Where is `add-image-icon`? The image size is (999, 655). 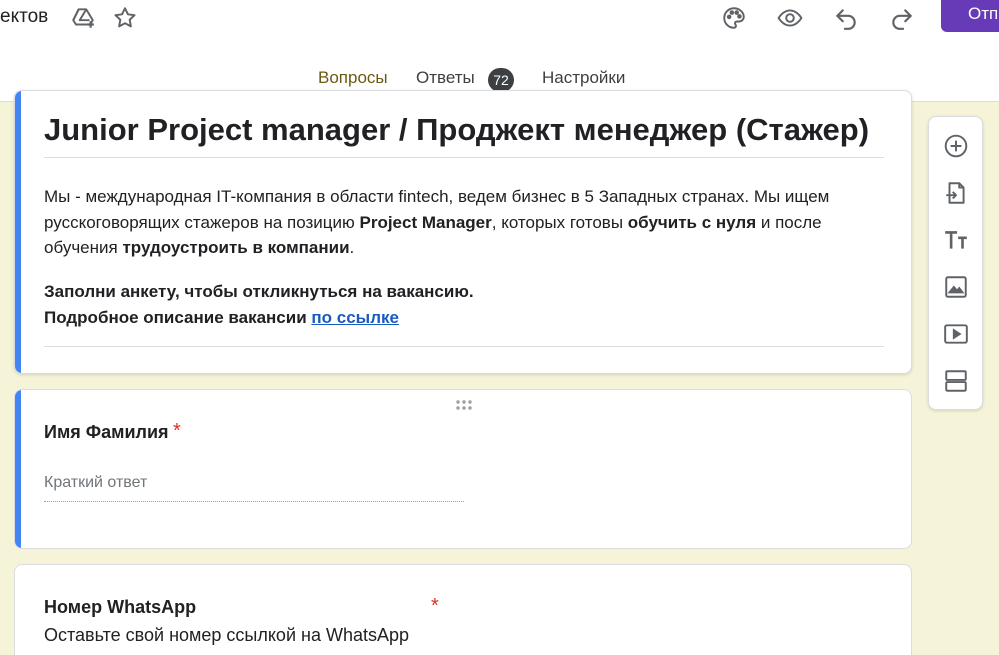
add-image-icon is located at coordinates (956, 287).